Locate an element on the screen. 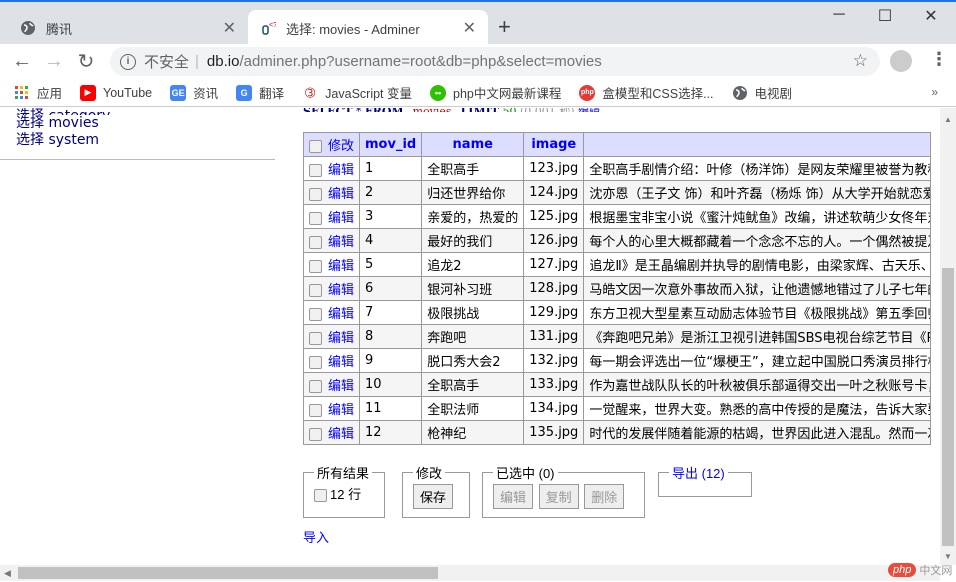  maximize-button: ☐ is located at coordinates (885, 16).